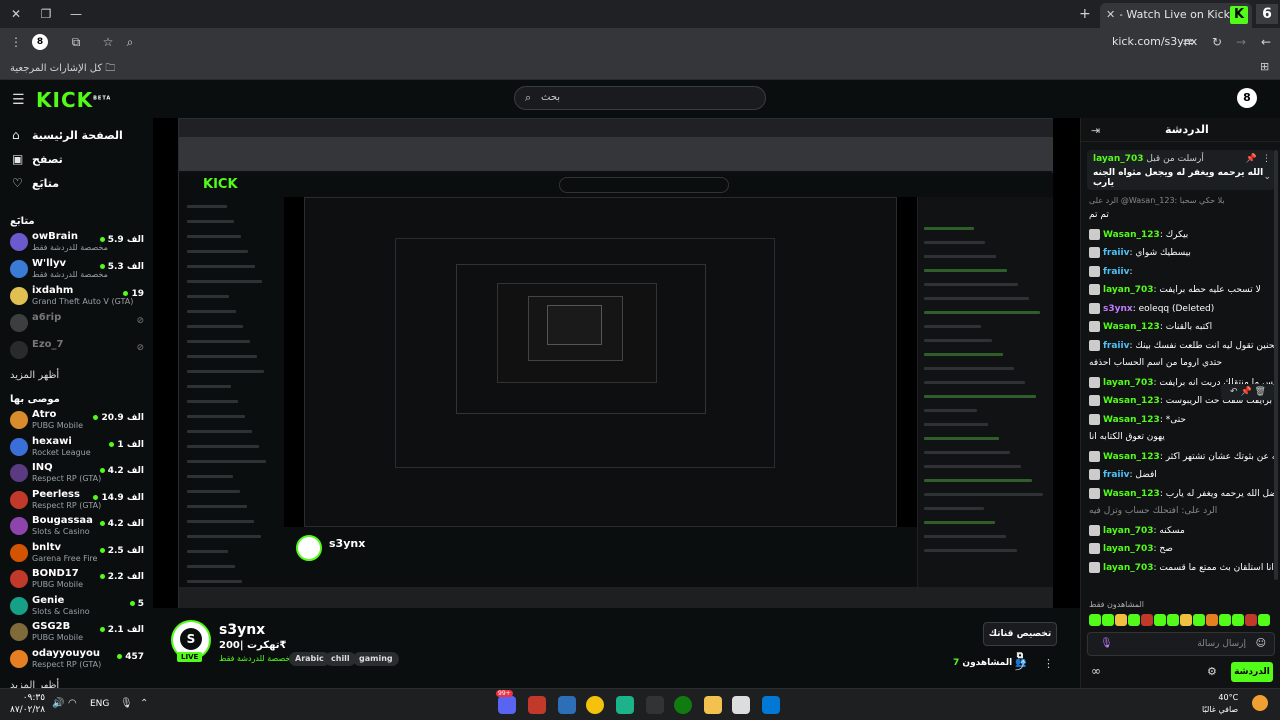 The image size is (1280, 720). Describe the element at coordinates (1252, 672) in the screenshot. I see `send-chat-button: الدردشة` at that location.